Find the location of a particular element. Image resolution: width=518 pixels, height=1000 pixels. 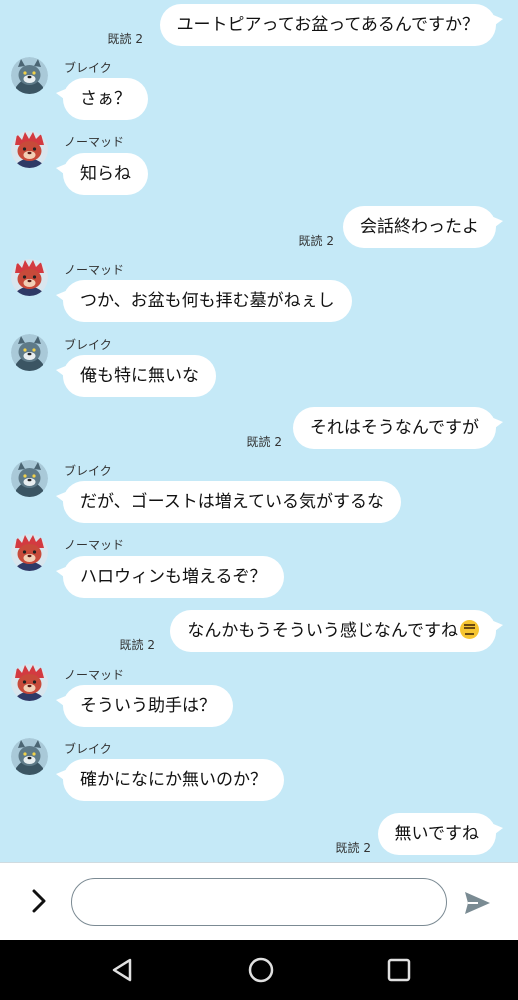

send-icon is located at coordinates (477, 903).